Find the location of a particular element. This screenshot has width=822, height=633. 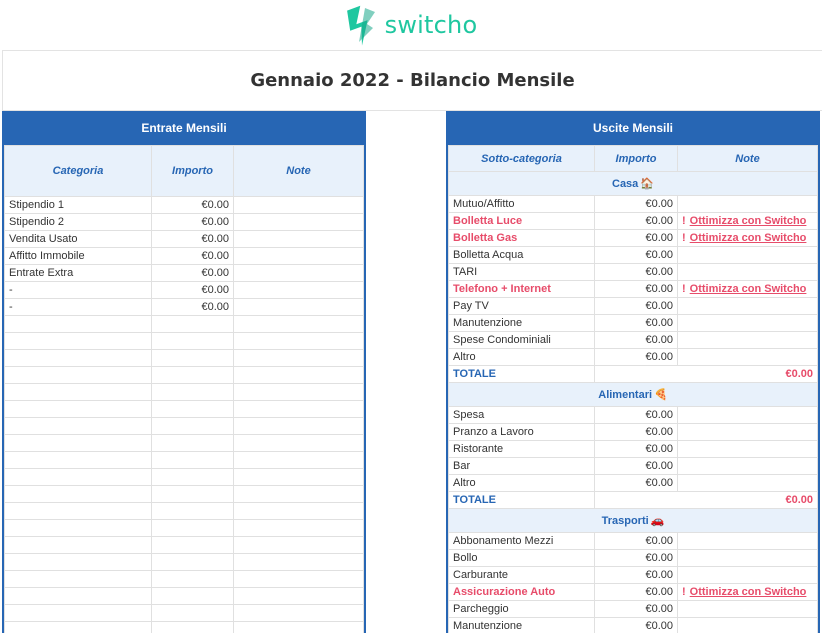

expense-subcategory: Altro is located at coordinates (521, 357).